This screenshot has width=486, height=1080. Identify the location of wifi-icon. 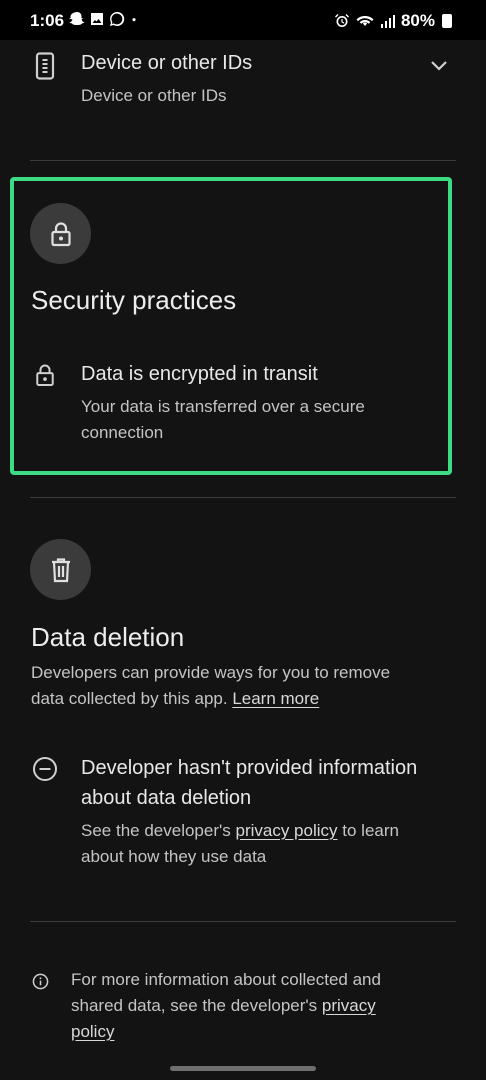
(365, 21).